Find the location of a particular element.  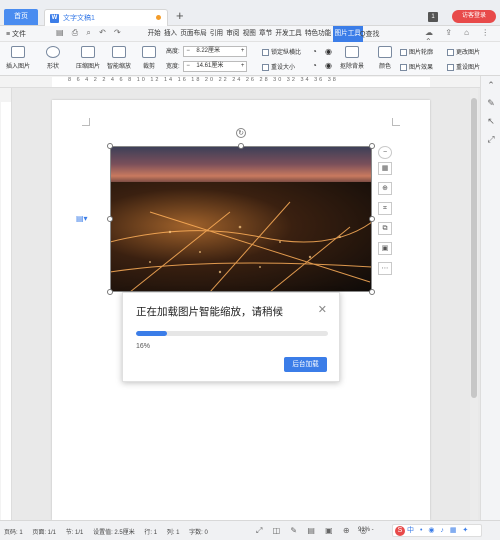

tab-section: 章节 is located at coordinates (265, 34).